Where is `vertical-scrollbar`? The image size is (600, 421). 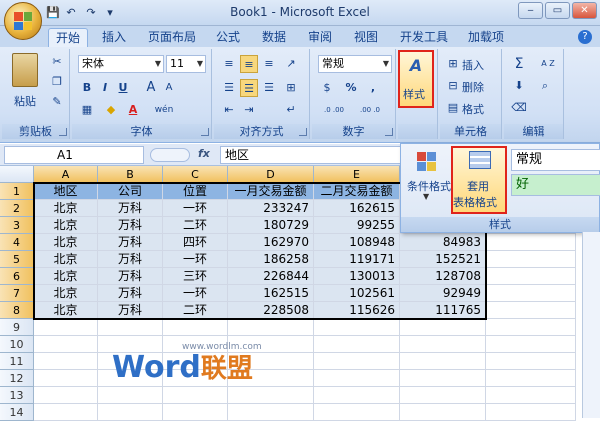
vertical-scrollbar is located at coordinates (591, 325).